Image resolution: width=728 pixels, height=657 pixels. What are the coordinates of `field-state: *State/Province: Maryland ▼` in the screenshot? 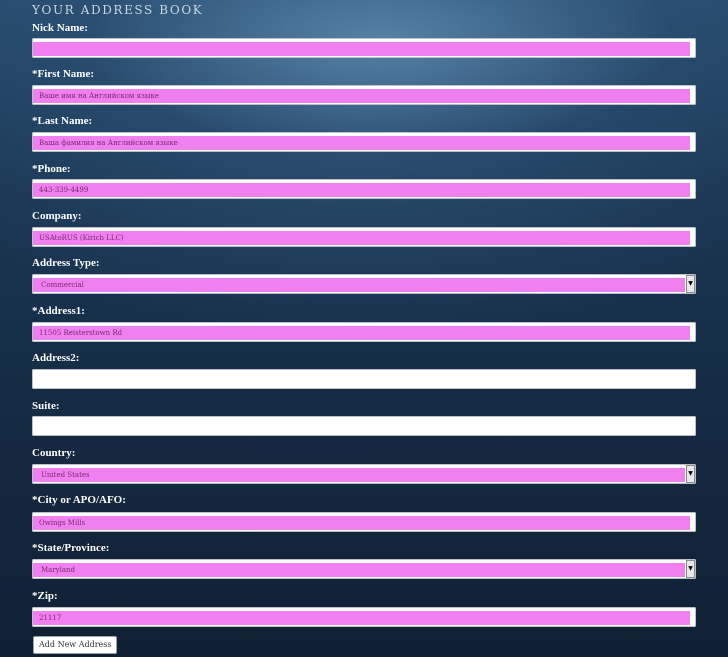 It's located at (364, 560).